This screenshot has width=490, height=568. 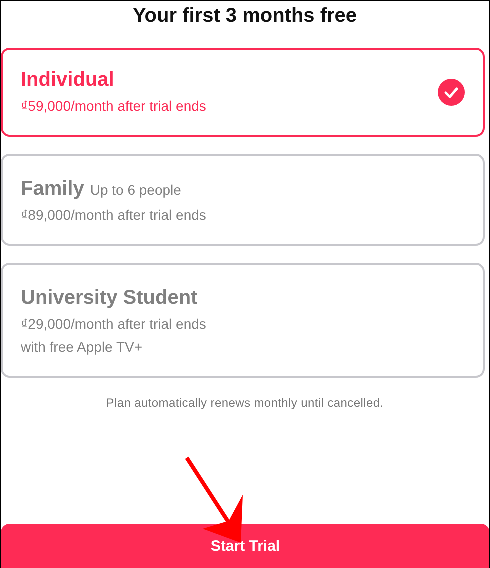 What do you see at coordinates (82, 347) in the screenshot?
I see `plan-price: with free Apple TV+` at bounding box center [82, 347].